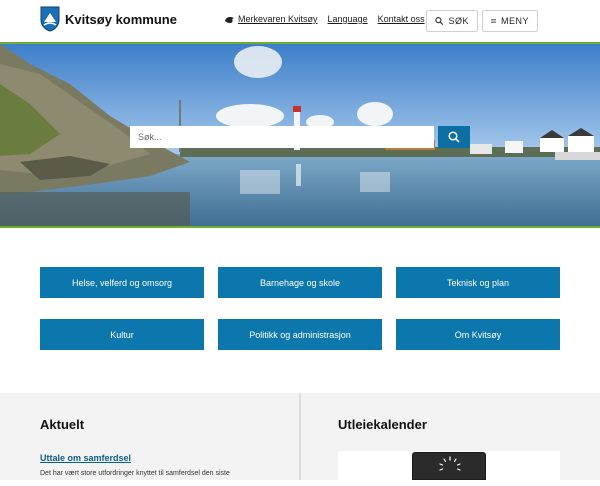 This screenshot has height=486, width=600. Describe the element at coordinates (62, 424) in the screenshot. I see `news-heading: Aktuelt` at that location.